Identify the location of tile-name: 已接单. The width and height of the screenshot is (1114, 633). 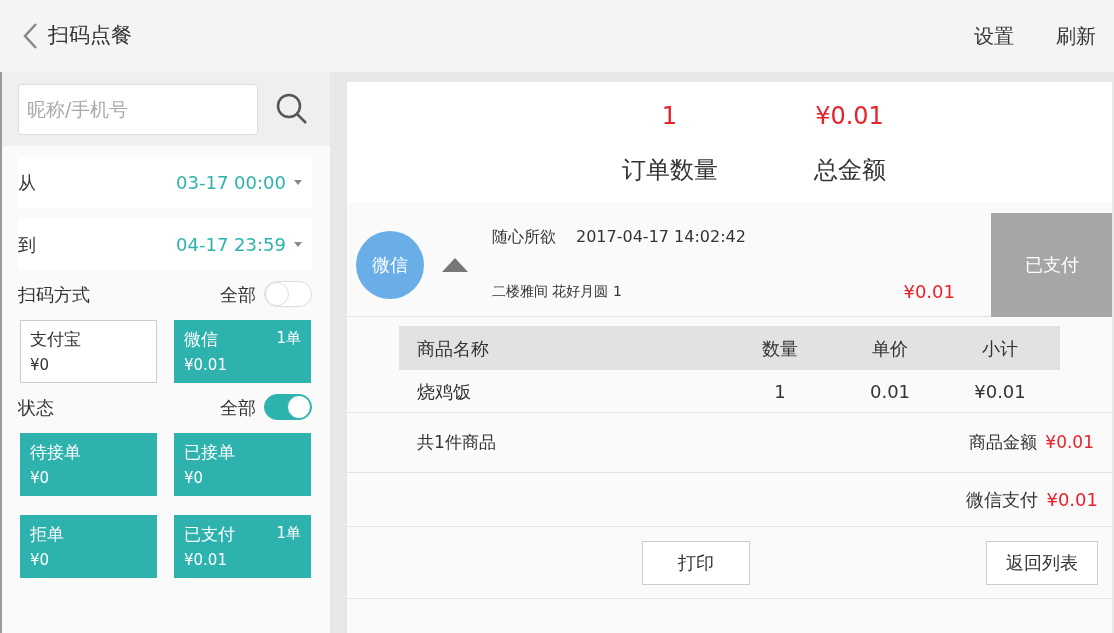
(209, 452).